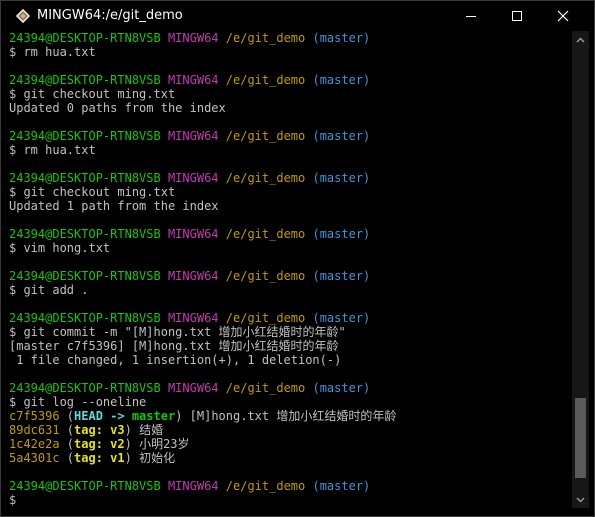  I want to click on minimize-button, so click(471, 16).